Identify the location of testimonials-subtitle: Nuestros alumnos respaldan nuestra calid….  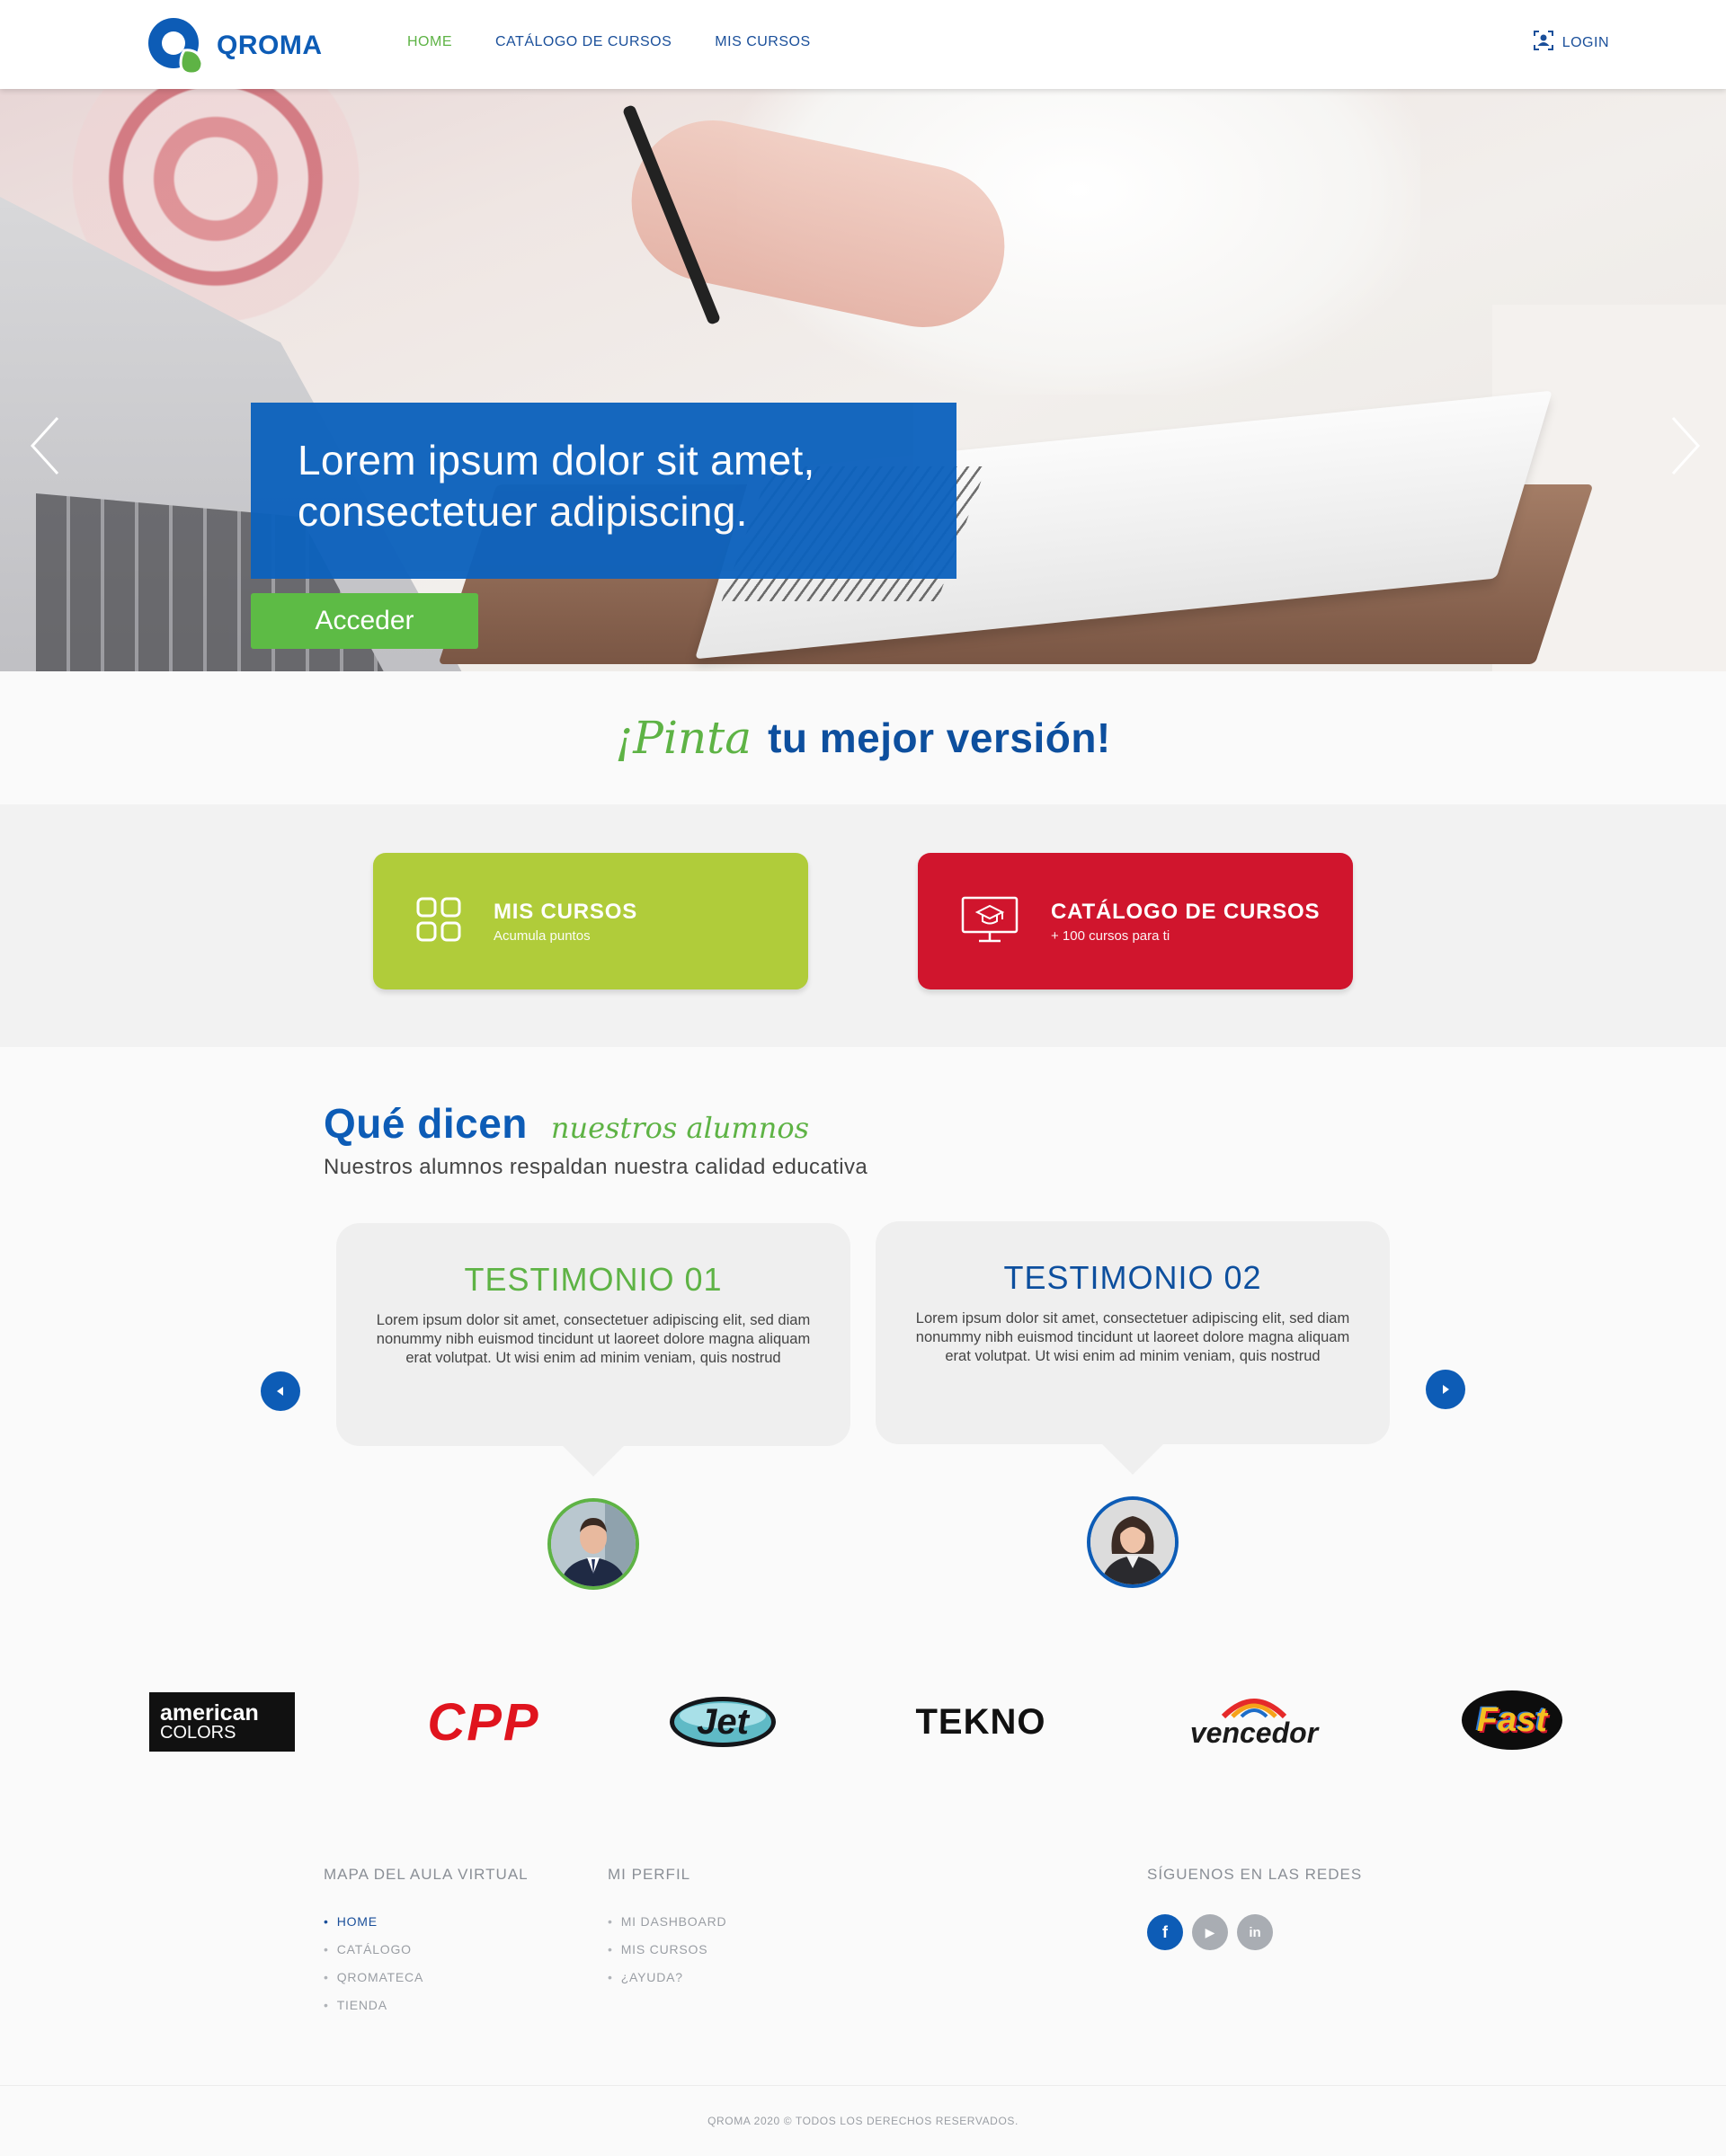
(596, 1167).